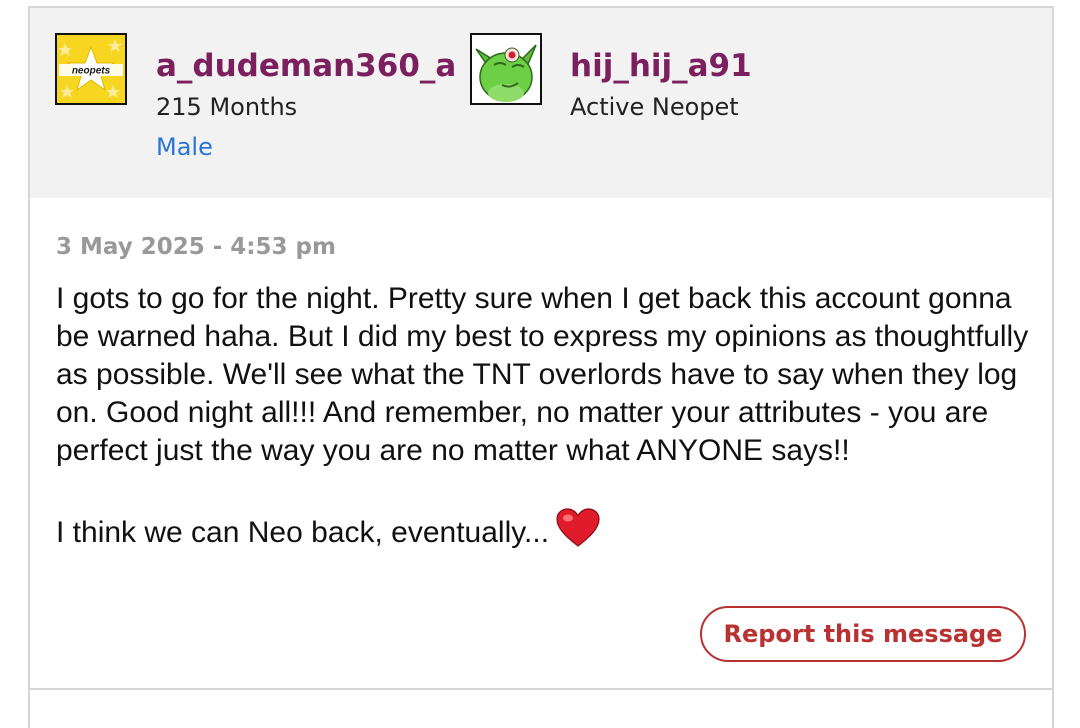 The width and height of the screenshot is (1080, 728). I want to click on red-heart-icon, so click(578, 527).